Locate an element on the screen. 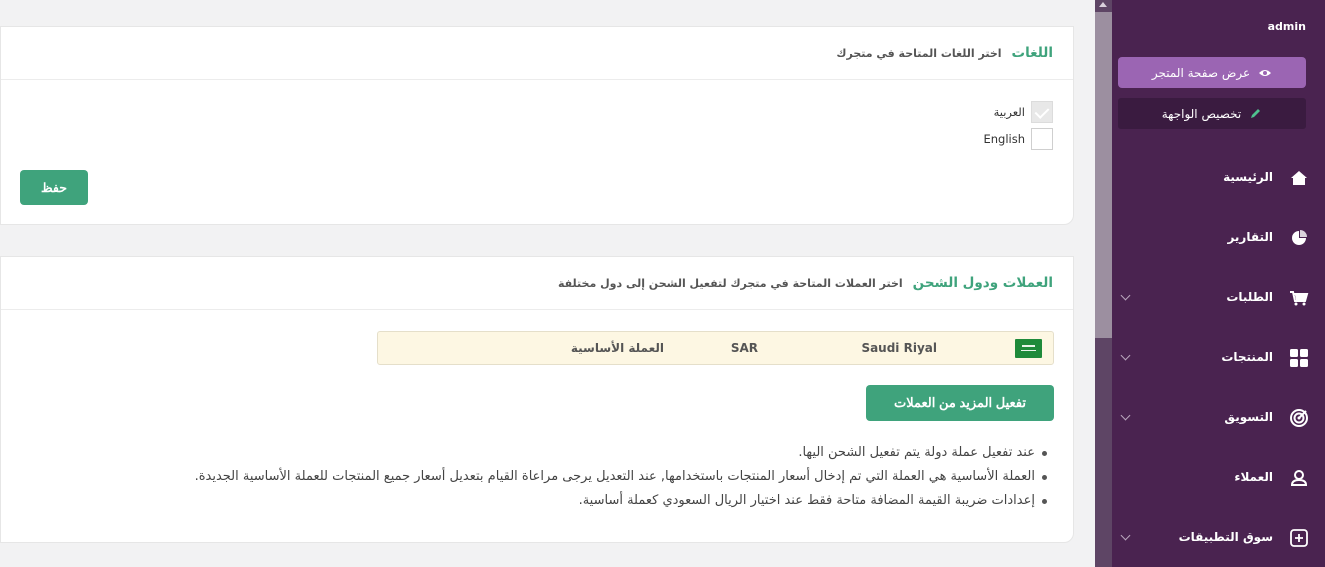 The width and height of the screenshot is (1325, 567). languages-header: اللغات اختر اللغات المتاحة في متجرك is located at coordinates (537, 53).